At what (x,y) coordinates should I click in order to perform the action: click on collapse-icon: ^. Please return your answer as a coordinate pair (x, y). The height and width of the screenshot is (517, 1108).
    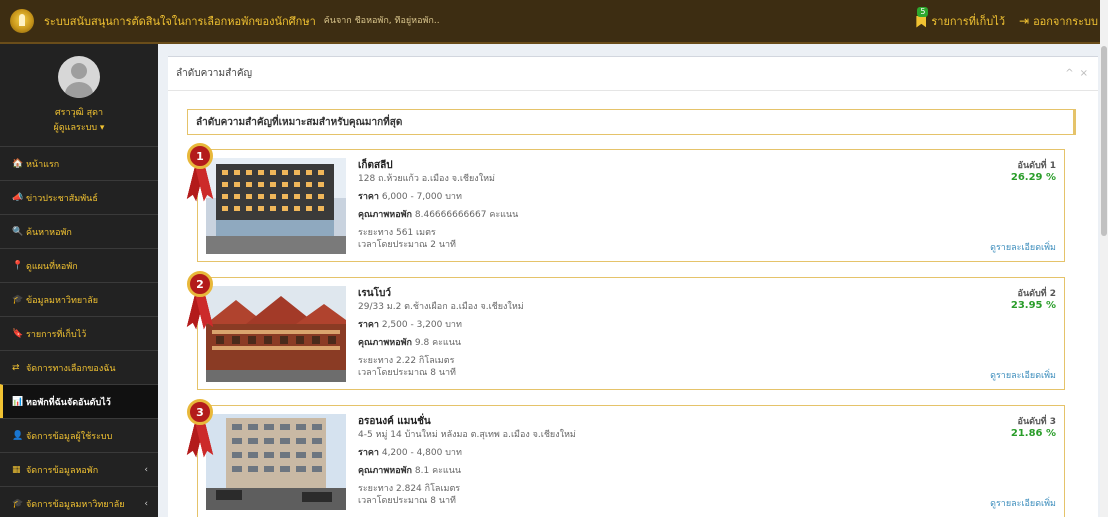
    Looking at the image, I should click on (1069, 73).